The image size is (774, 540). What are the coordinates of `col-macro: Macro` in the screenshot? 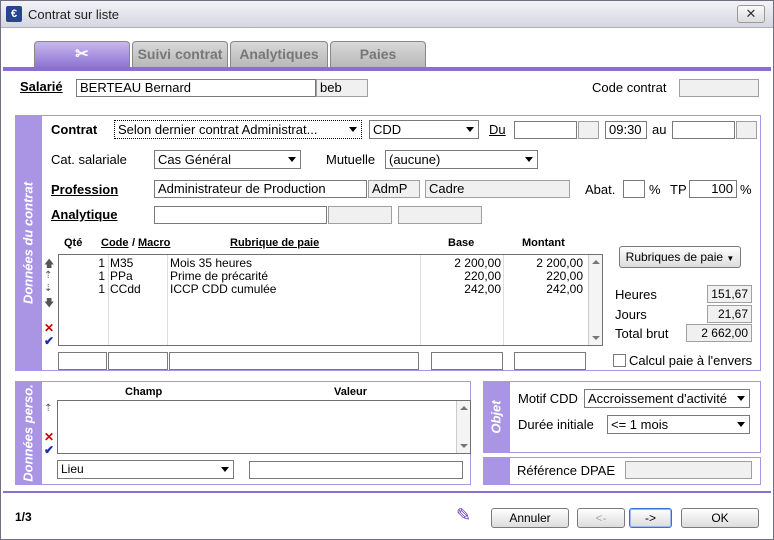 It's located at (154, 243).